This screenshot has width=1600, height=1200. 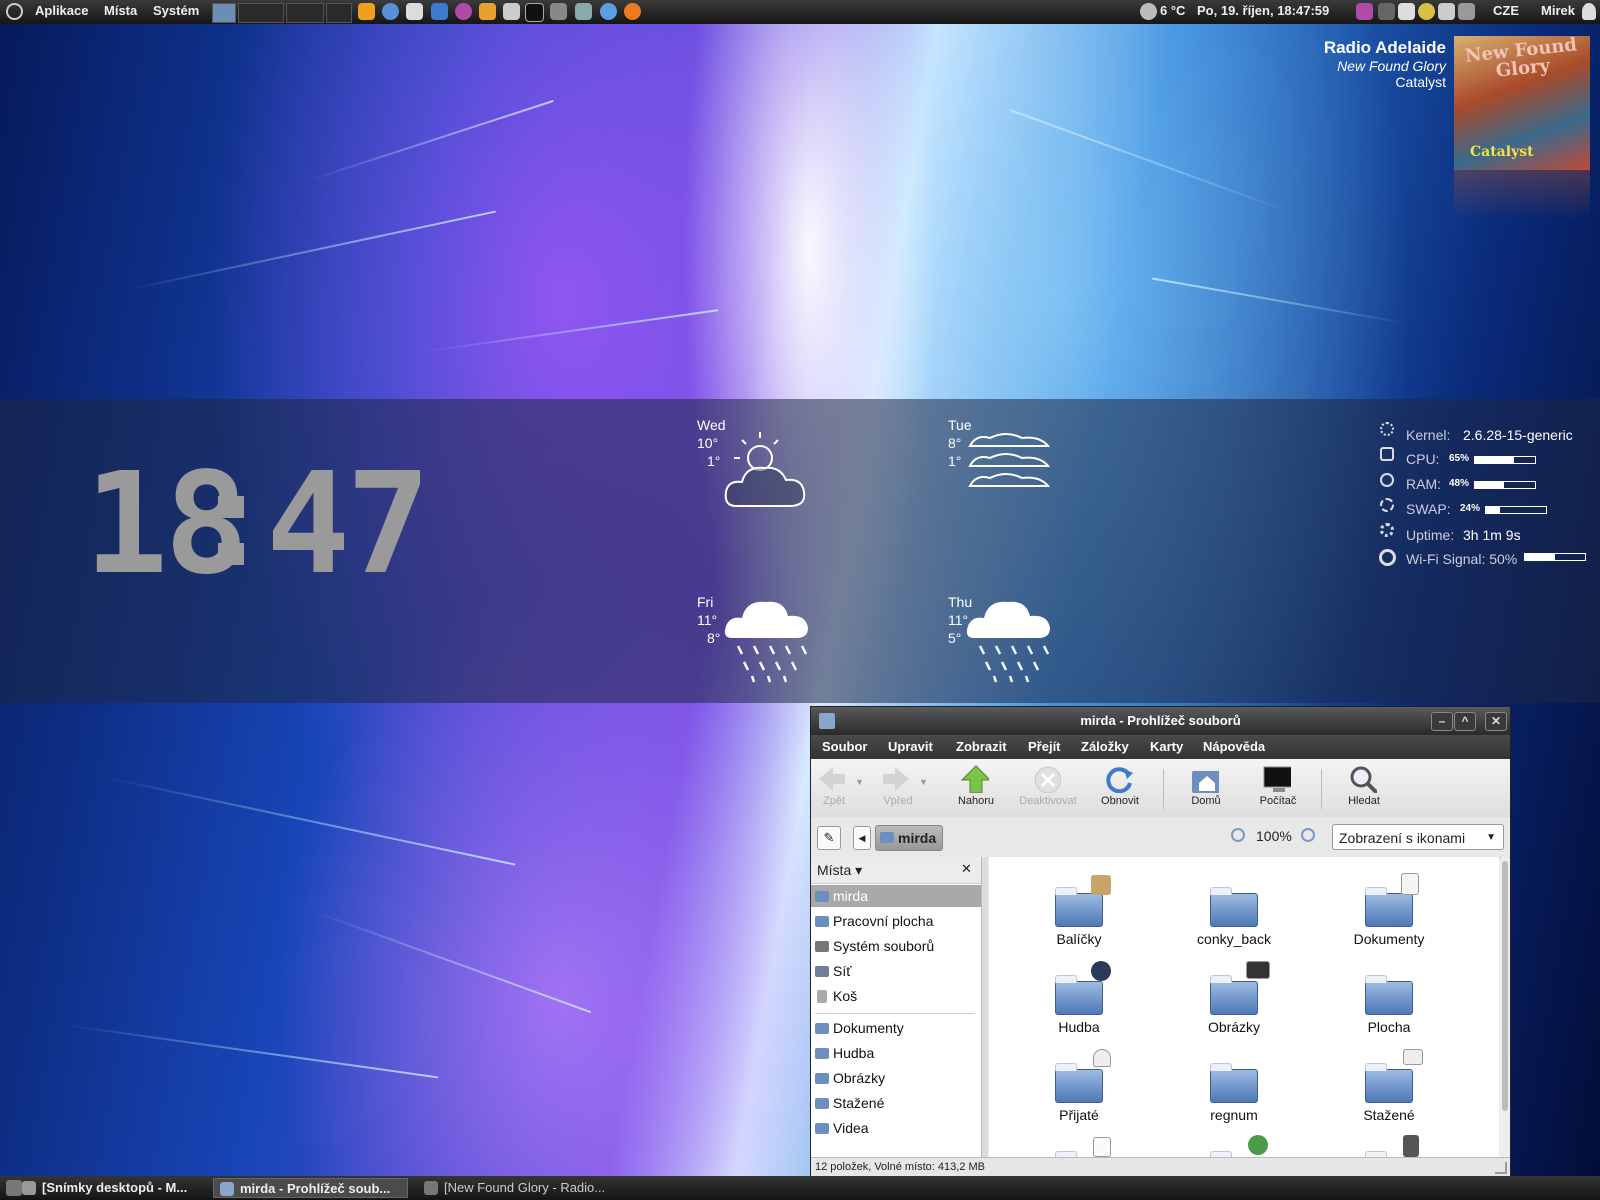 What do you see at coordinates (1044, 746) in the screenshot?
I see `menu-prejit: Přejít` at bounding box center [1044, 746].